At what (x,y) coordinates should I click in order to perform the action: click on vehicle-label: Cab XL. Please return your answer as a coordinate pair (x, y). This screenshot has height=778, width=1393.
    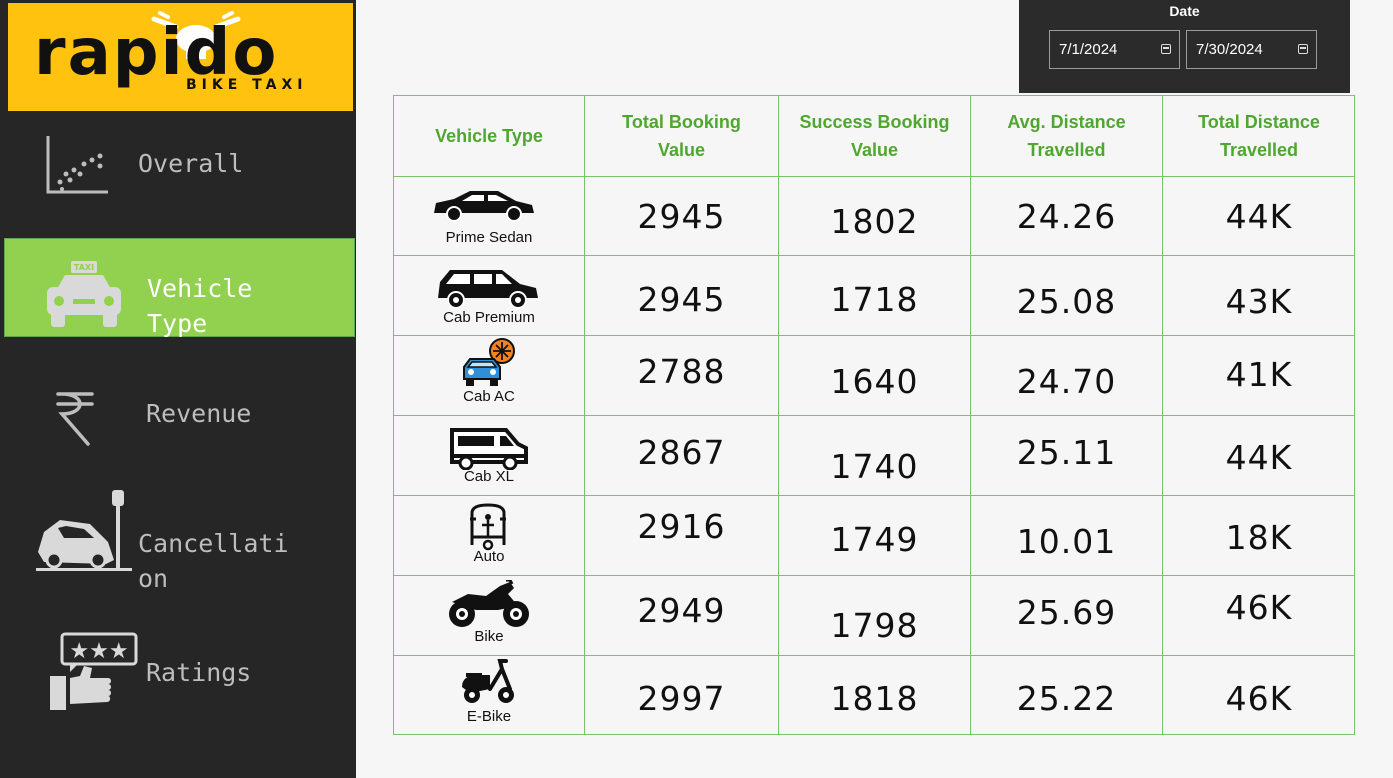
    Looking at the image, I should click on (489, 476).